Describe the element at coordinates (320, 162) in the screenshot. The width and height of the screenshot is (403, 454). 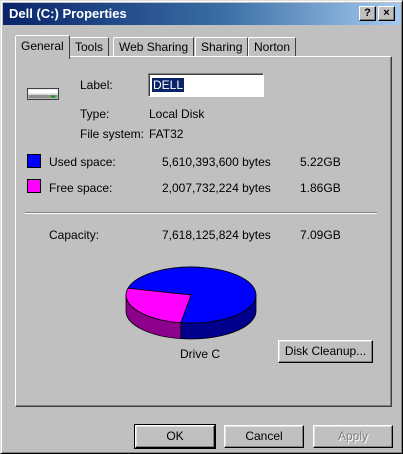
I see `used-space-size: 5.22GB` at that location.